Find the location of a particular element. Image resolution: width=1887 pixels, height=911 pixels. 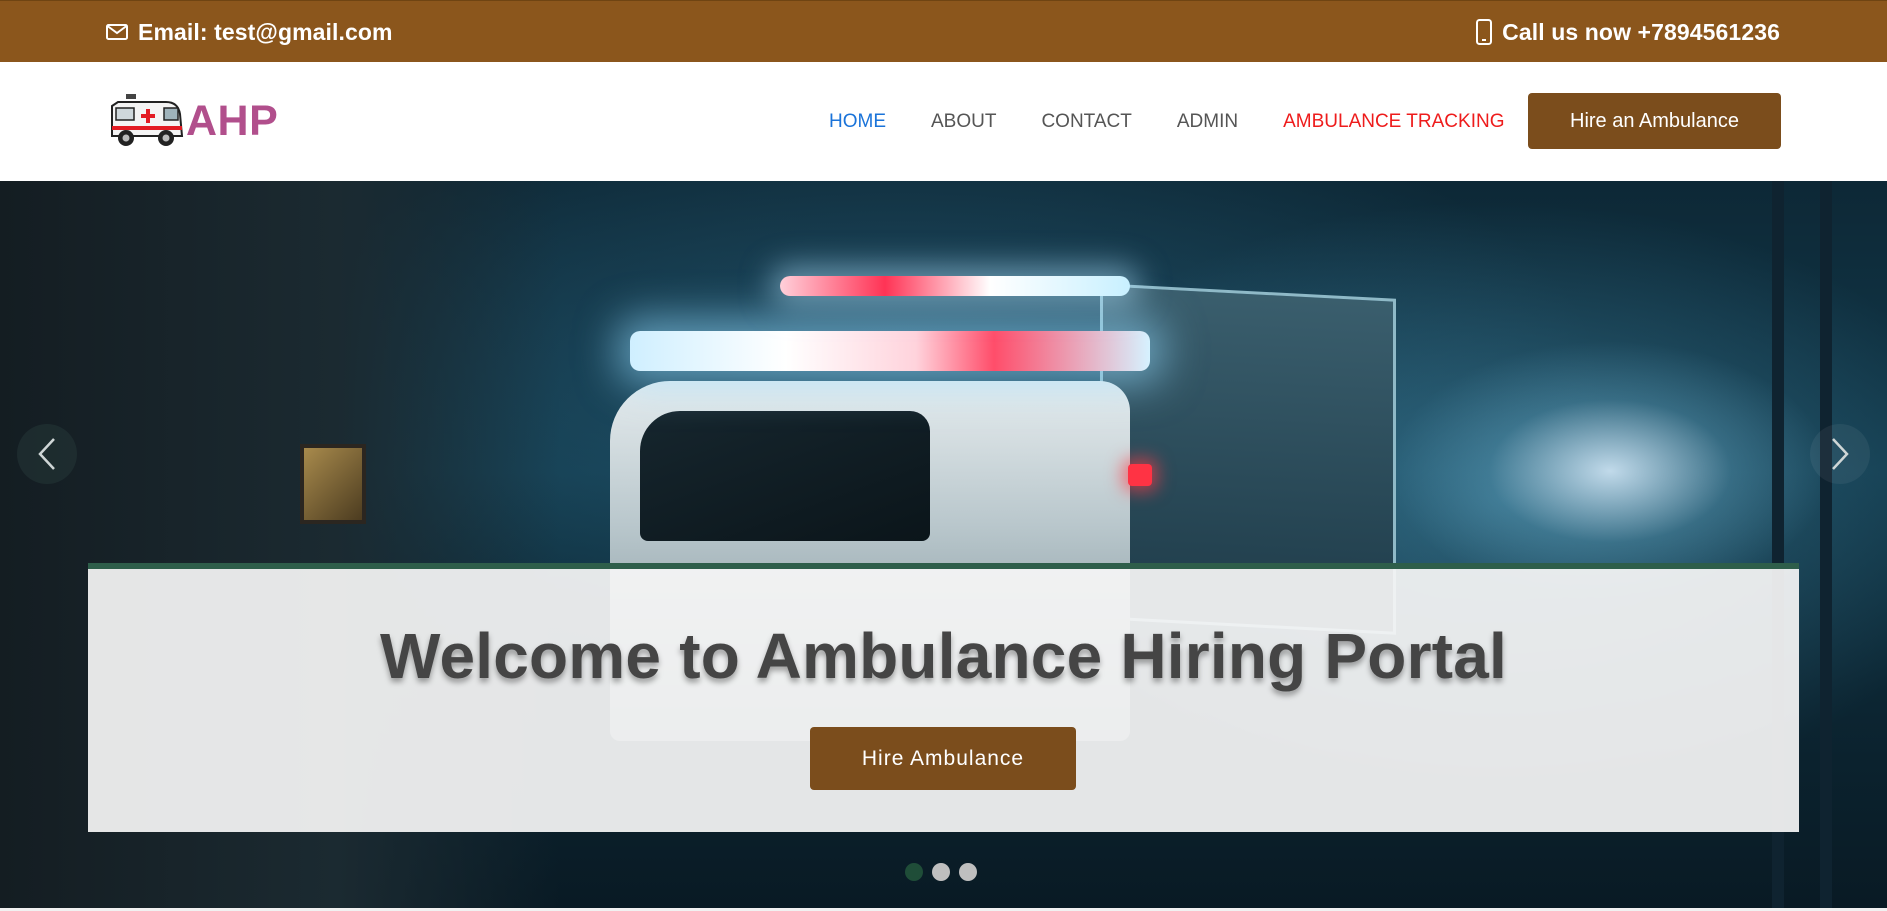

envelope-icon is located at coordinates (117, 32).